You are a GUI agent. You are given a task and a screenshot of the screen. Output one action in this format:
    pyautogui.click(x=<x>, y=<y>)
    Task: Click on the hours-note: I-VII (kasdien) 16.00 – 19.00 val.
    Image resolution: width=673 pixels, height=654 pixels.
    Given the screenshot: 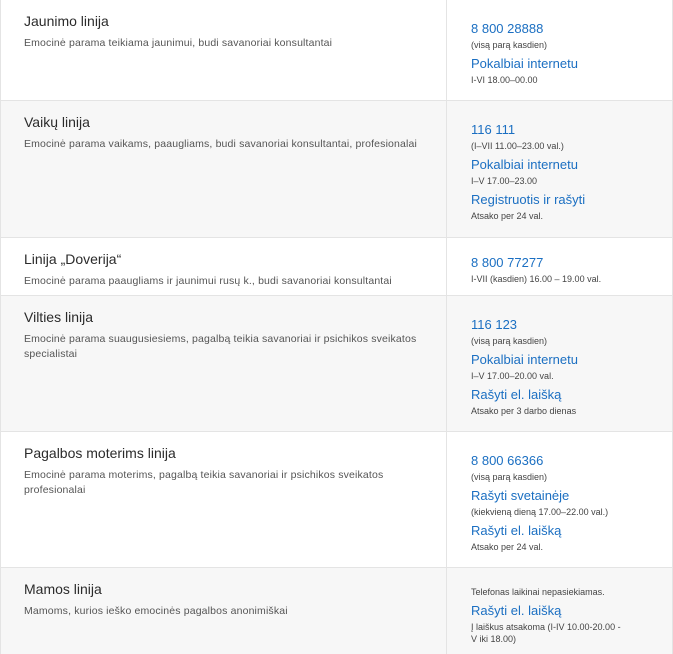 What is the action you would take?
    pyautogui.click(x=536, y=279)
    